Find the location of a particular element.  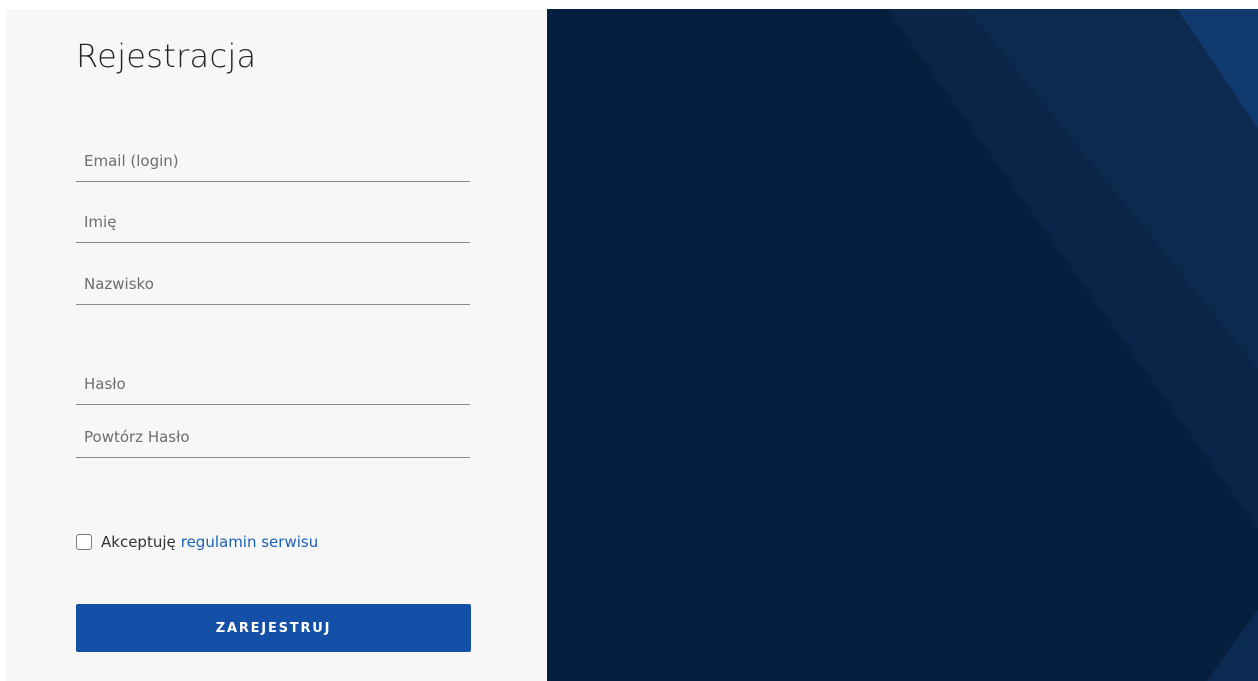

accept-terms-checkbox is located at coordinates (84, 542).